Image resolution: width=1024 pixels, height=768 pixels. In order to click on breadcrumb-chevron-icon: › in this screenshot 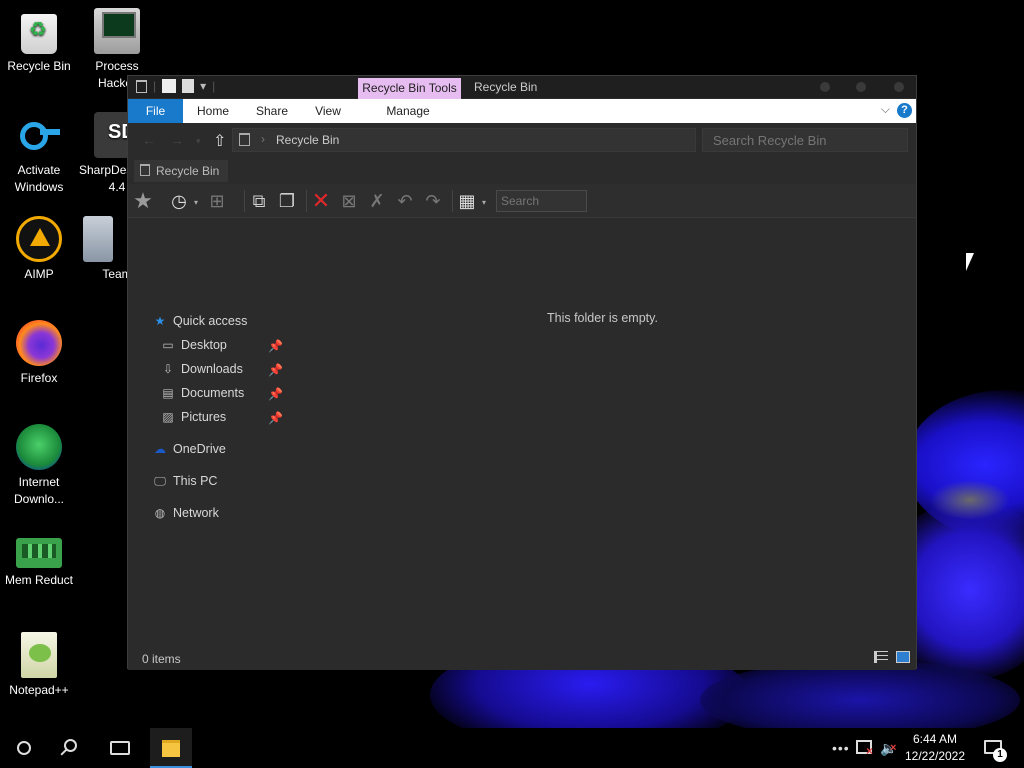, I will do `click(263, 139)`.